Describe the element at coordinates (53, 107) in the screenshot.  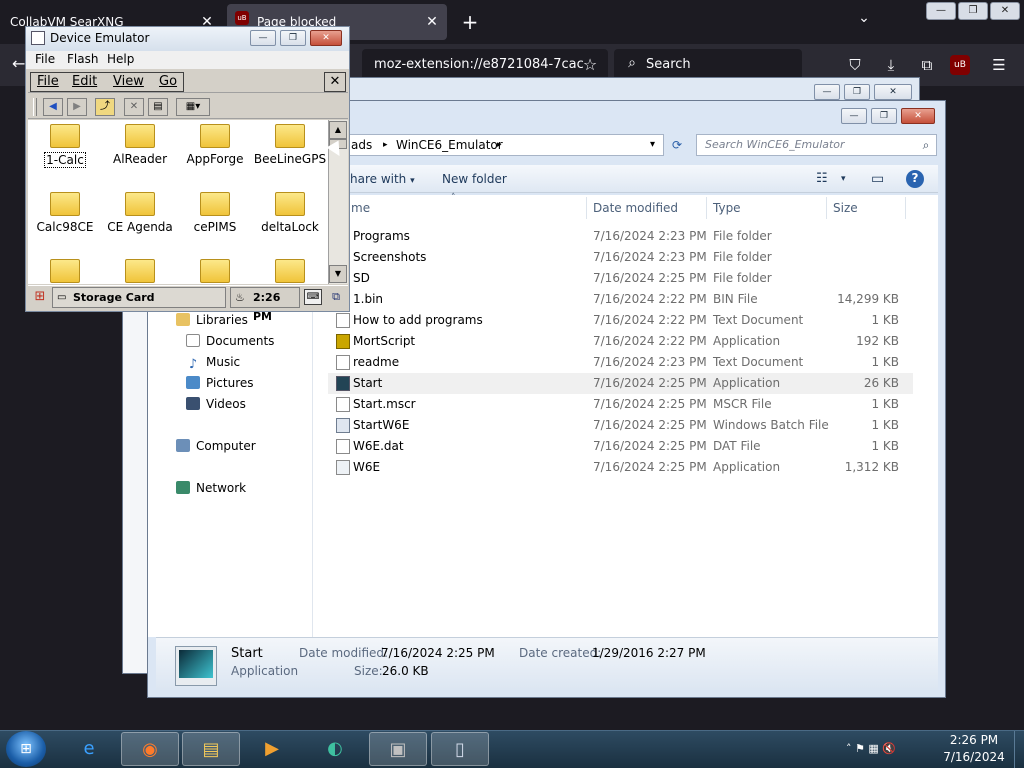
I see `back-icon: ◀` at that location.